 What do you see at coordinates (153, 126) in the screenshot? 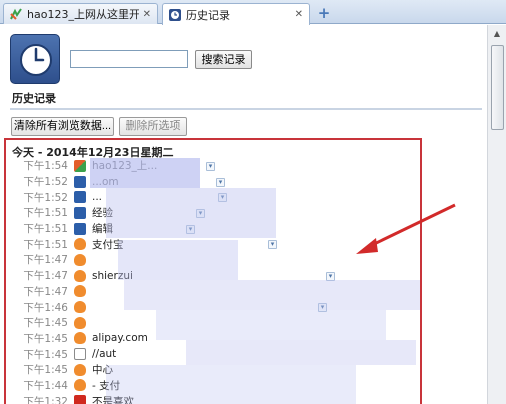
I see `delete-selected-button: 删除所选项` at bounding box center [153, 126].